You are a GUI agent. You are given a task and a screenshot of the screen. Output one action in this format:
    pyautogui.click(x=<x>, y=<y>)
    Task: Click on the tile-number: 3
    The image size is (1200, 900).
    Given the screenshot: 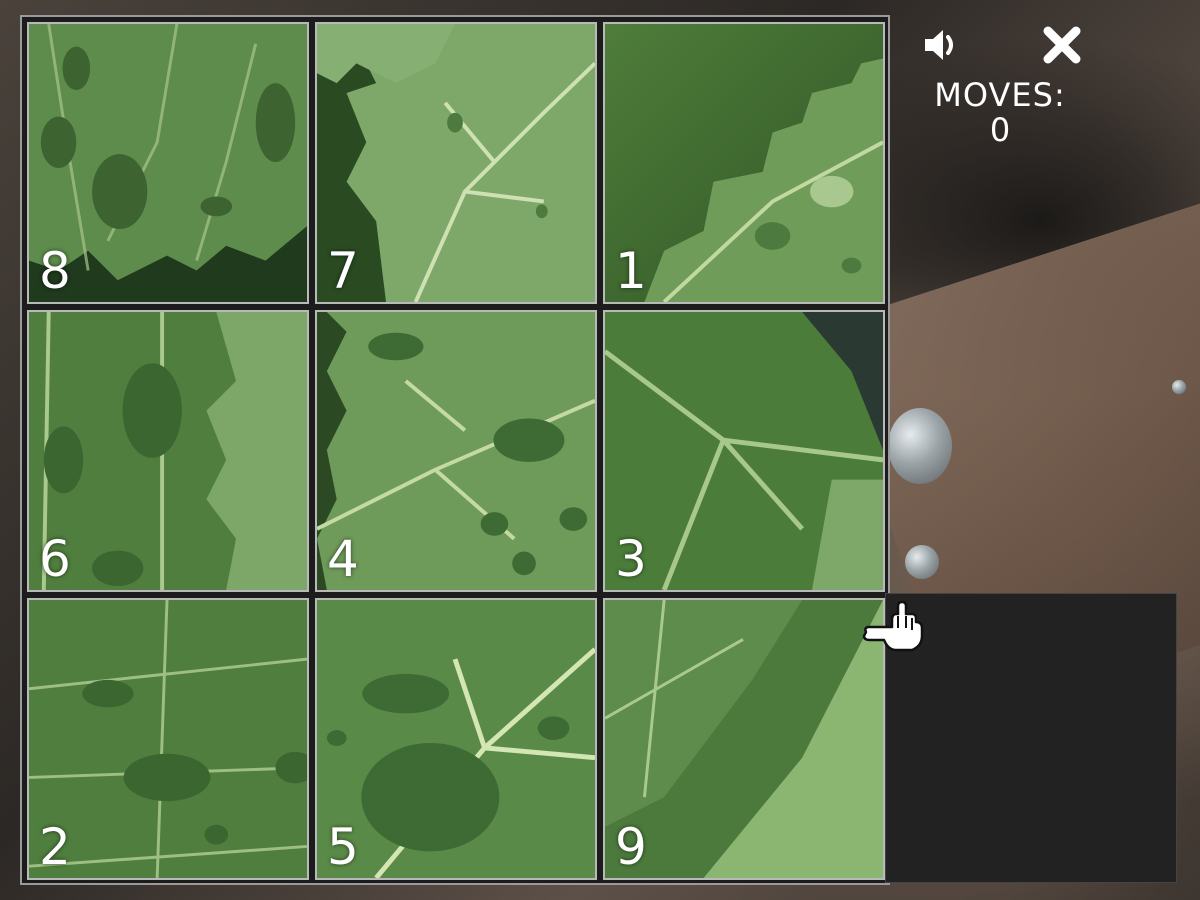 What is the action you would take?
    pyautogui.click(x=631, y=559)
    